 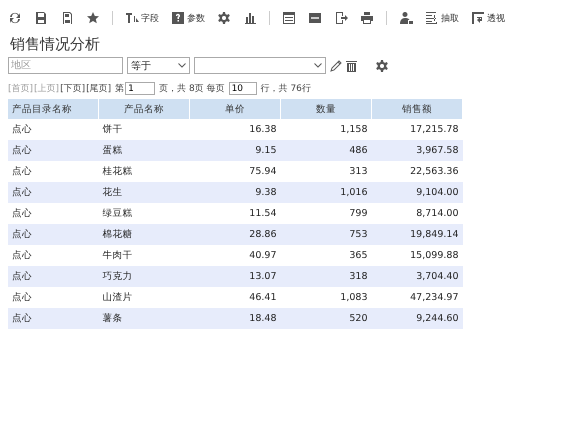 I want to click on table-cell: 22,563.36, so click(x=417, y=171).